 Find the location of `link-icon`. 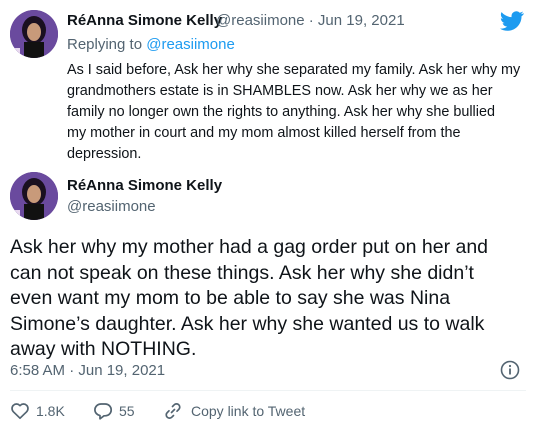

link-icon is located at coordinates (173, 411).